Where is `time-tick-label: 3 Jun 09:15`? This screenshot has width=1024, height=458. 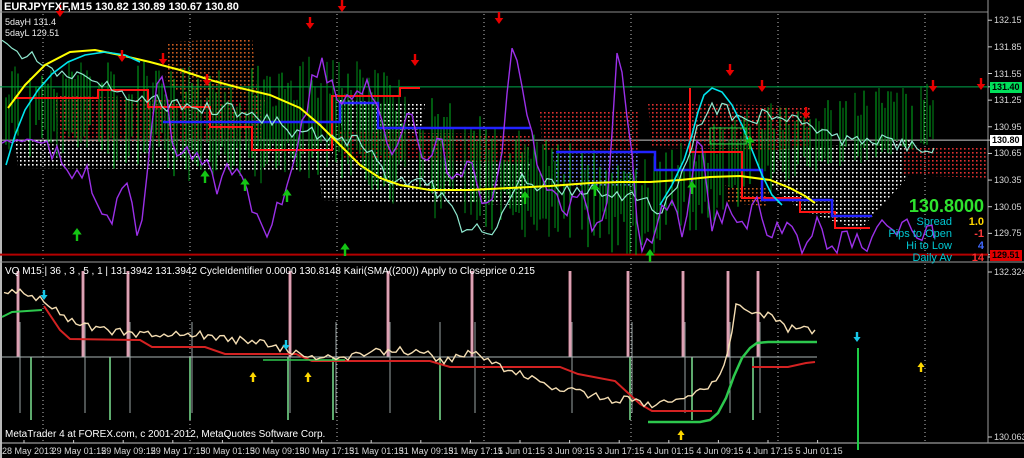 time-tick-label: 3 Jun 09:15 is located at coordinates (571, 451).